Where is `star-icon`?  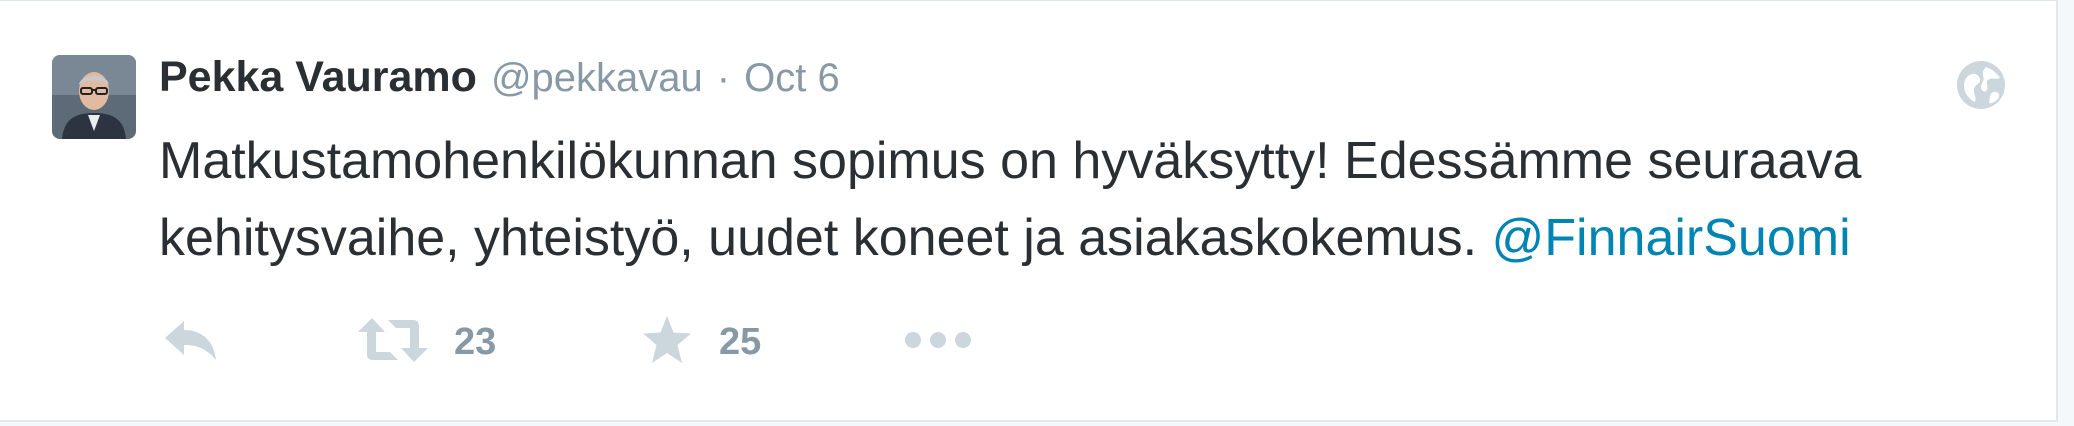
star-icon is located at coordinates (667, 342).